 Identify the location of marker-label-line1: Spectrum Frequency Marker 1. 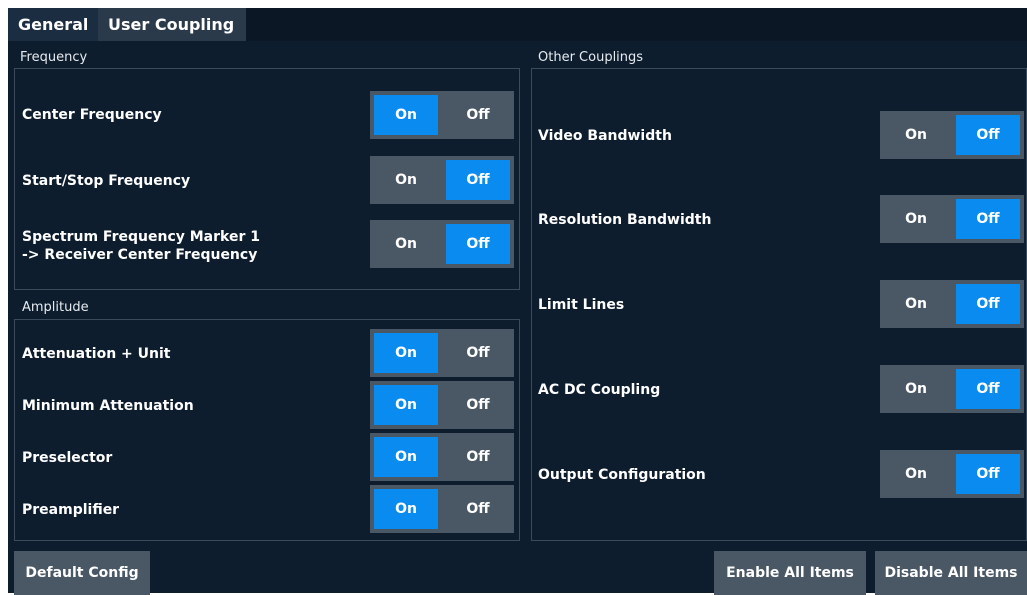
(141, 237).